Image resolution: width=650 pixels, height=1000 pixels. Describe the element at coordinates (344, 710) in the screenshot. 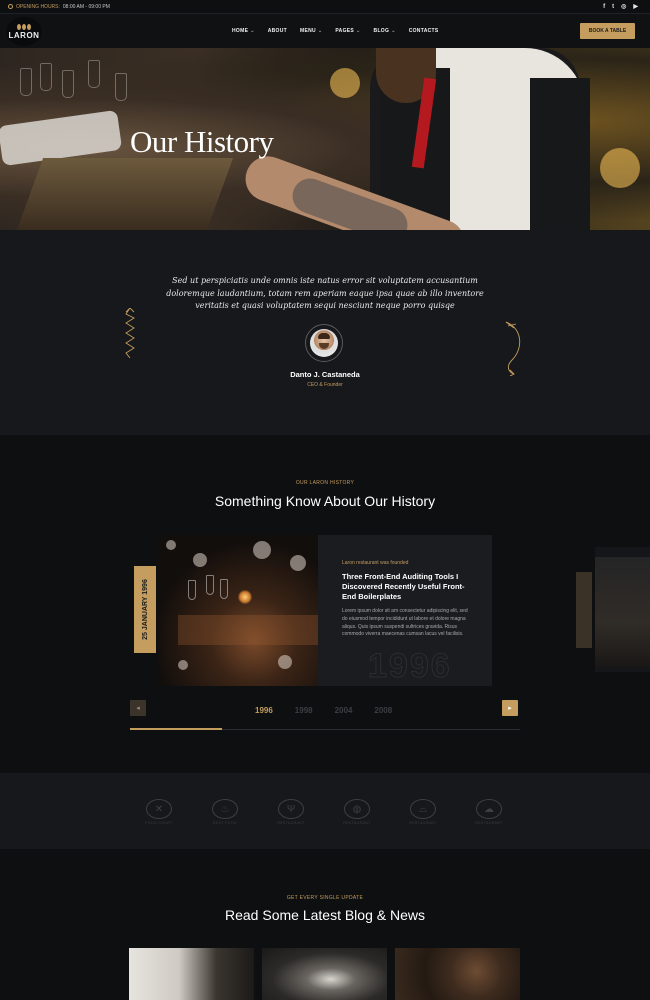

I see `timeline-year: 2004` at that location.